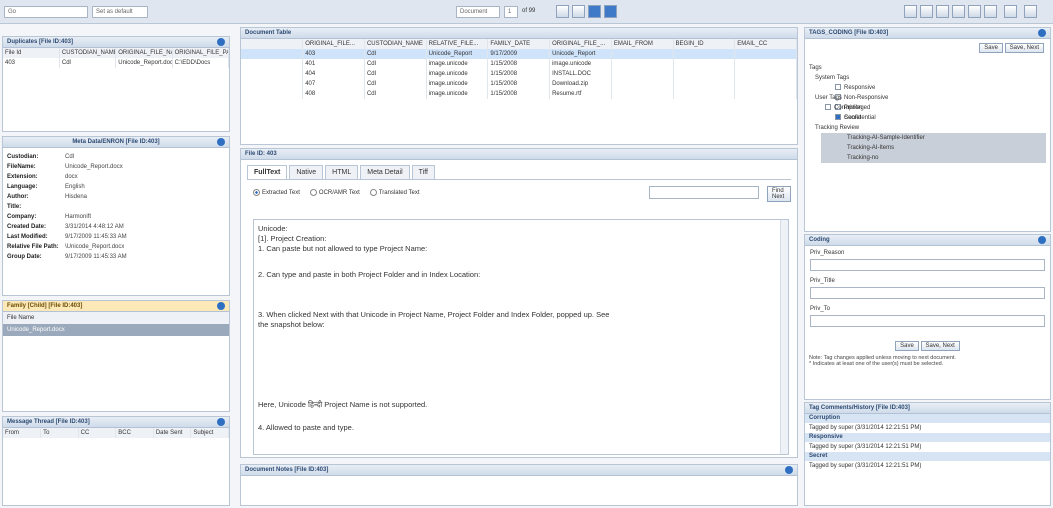 This screenshot has width=1053, height=508. Describe the element at coordinates (927, 33) in the screenshot. I see `tags-header: TAGS_CODING [File ID:403]` at that location.